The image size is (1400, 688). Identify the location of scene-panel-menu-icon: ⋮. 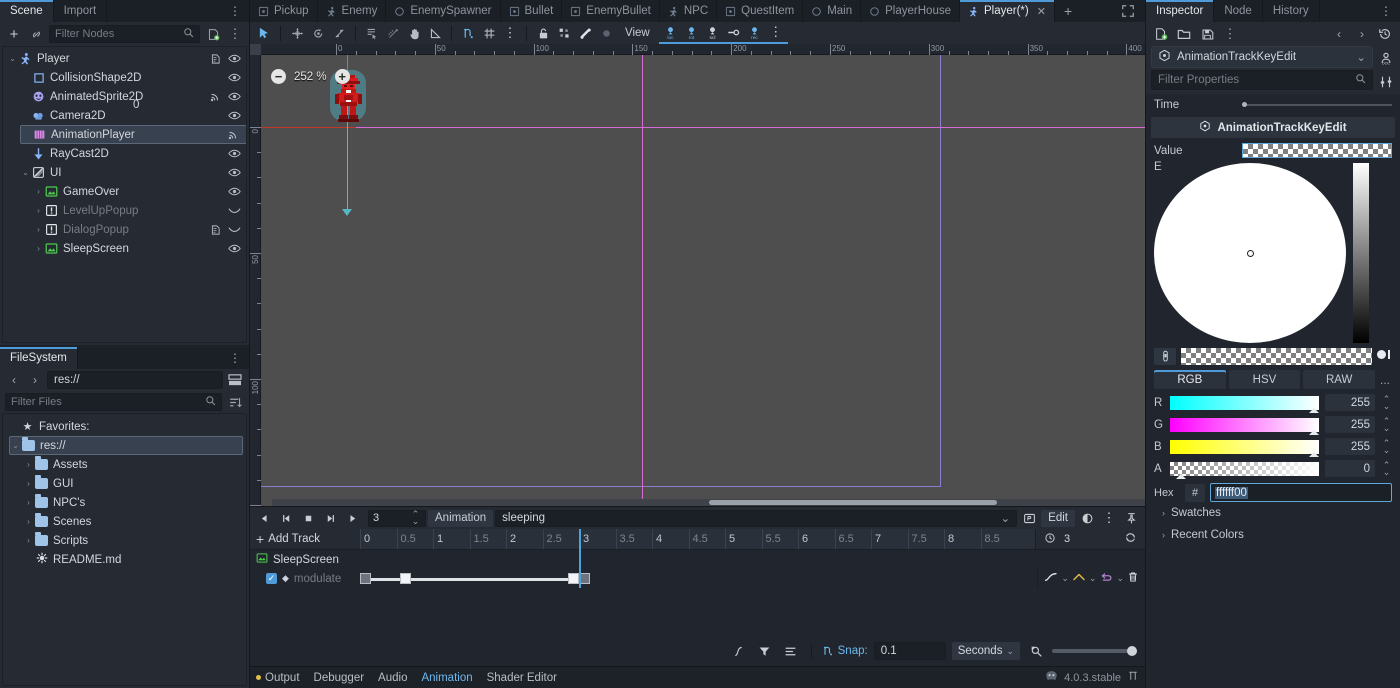
(235, 11).